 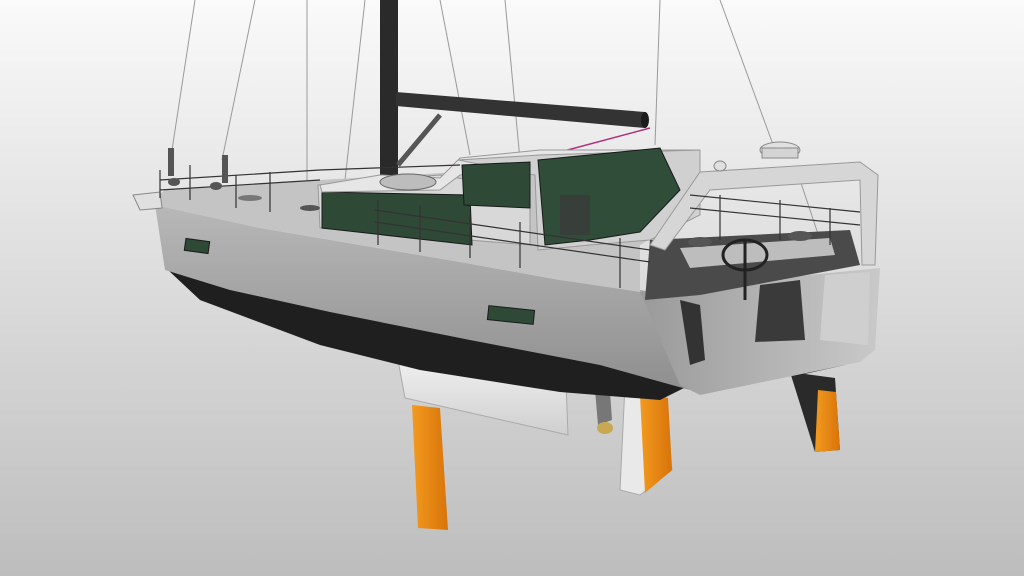 I want to click on deck-hatch, so click(x=408, y=182).